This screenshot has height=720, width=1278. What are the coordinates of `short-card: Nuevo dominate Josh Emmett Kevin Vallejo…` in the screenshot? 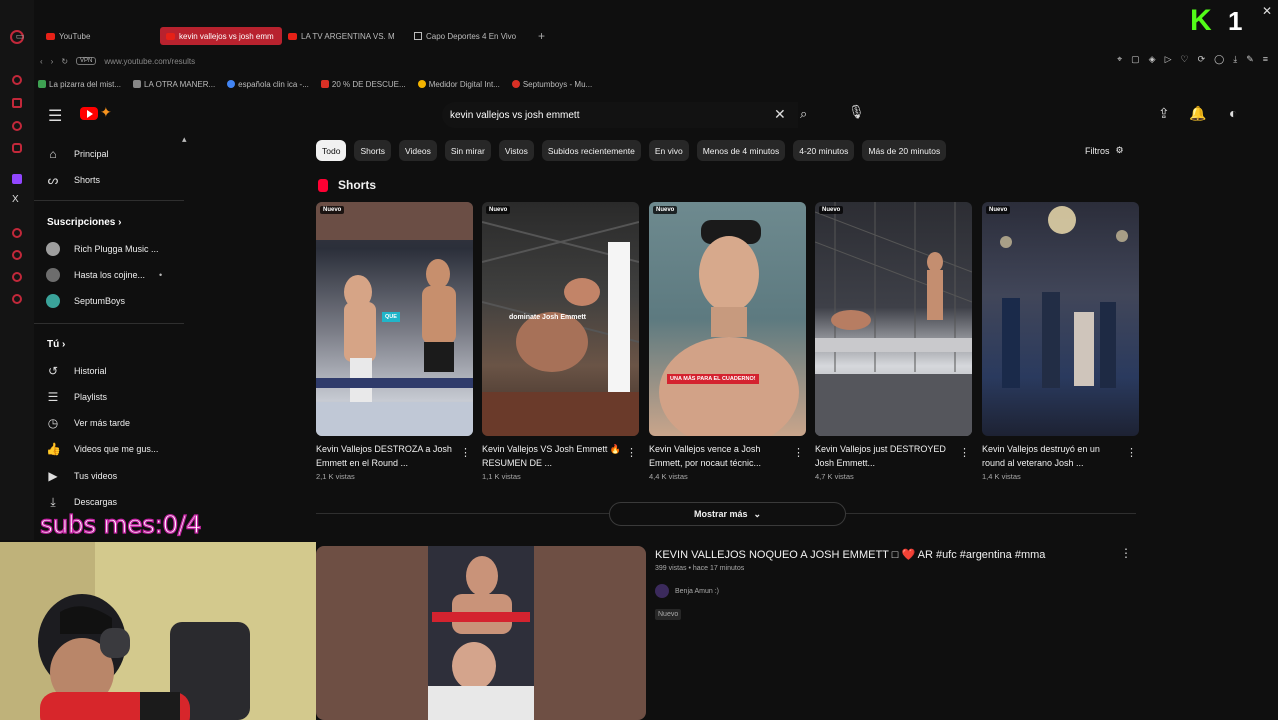 It's located at (560, 341).